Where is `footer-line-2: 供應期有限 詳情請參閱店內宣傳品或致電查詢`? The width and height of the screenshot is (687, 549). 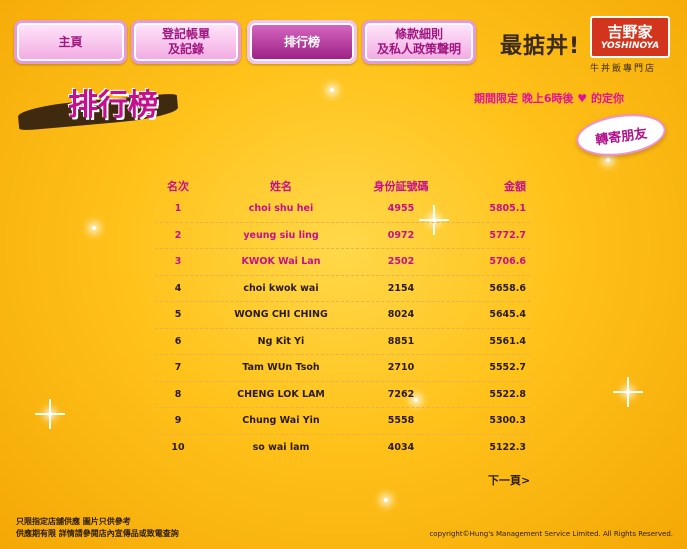 footer-line-2: 供應期有限 詳情請參閱店內宣傳品或致電查詢 is located at coordinates (97, 533).